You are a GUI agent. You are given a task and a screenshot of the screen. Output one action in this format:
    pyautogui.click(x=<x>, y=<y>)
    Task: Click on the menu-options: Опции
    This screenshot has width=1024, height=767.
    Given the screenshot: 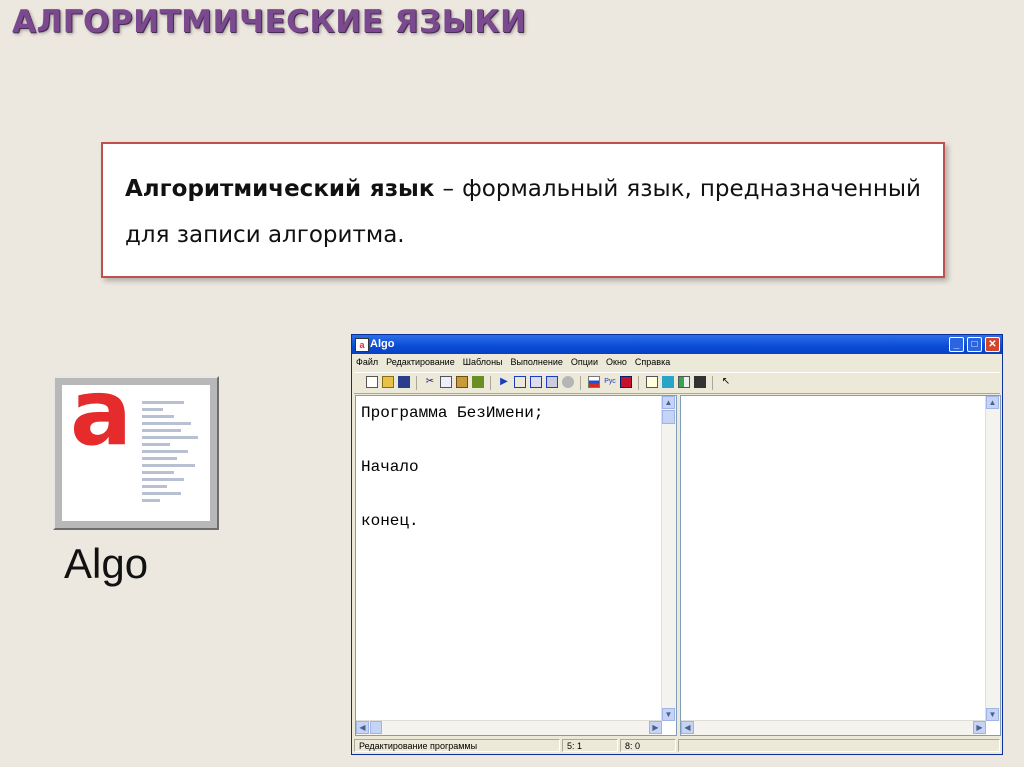 What is the action you would take?
    pyautogui.click(x=584, y=362)
    